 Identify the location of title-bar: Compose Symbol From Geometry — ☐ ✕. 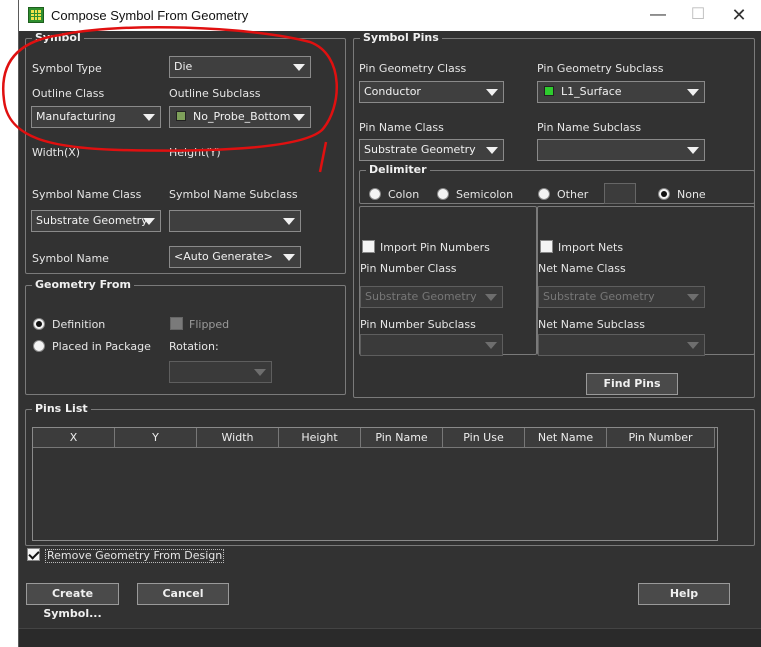
(390, 15).